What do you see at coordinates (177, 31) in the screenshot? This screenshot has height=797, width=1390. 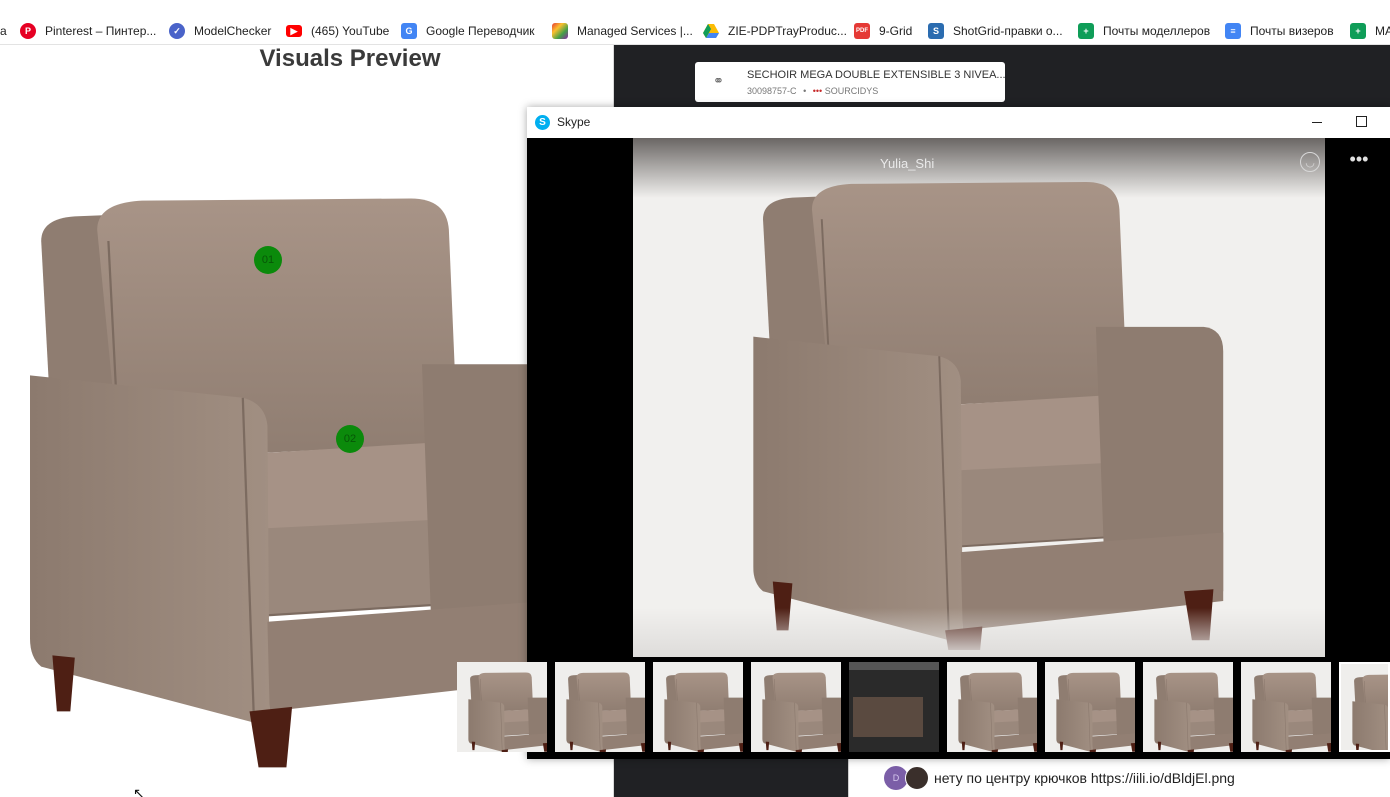 I see `modelchecker-icon: ✓` at bounding box center [177, 31].